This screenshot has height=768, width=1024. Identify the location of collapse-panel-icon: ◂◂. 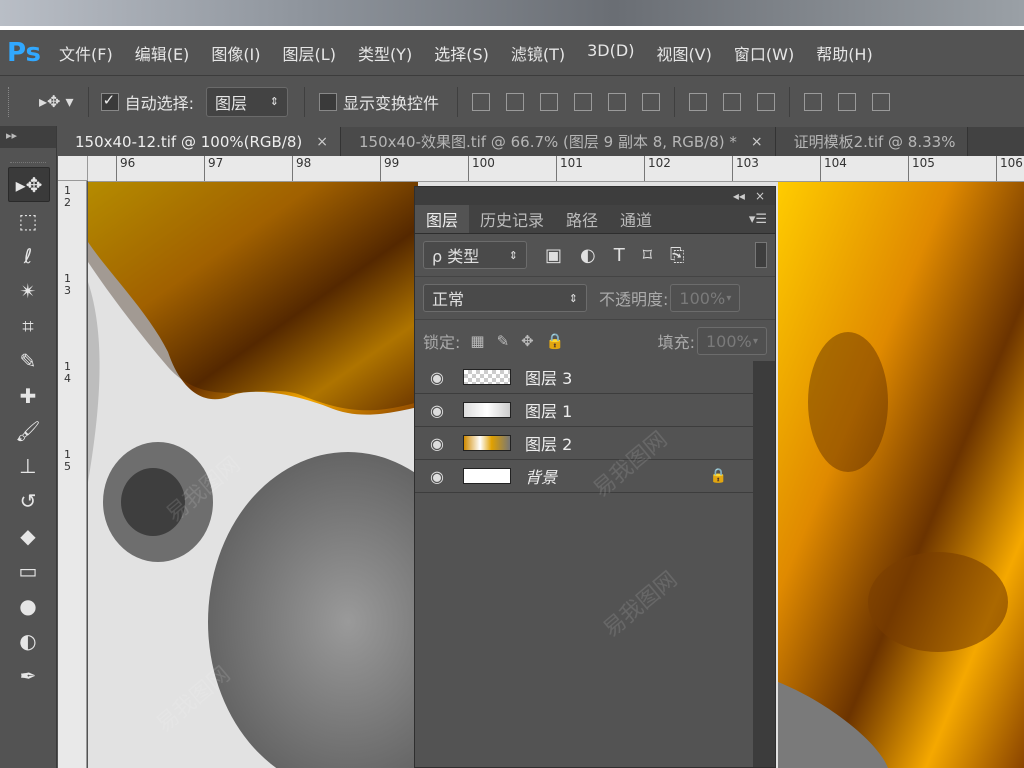
(739, 196).